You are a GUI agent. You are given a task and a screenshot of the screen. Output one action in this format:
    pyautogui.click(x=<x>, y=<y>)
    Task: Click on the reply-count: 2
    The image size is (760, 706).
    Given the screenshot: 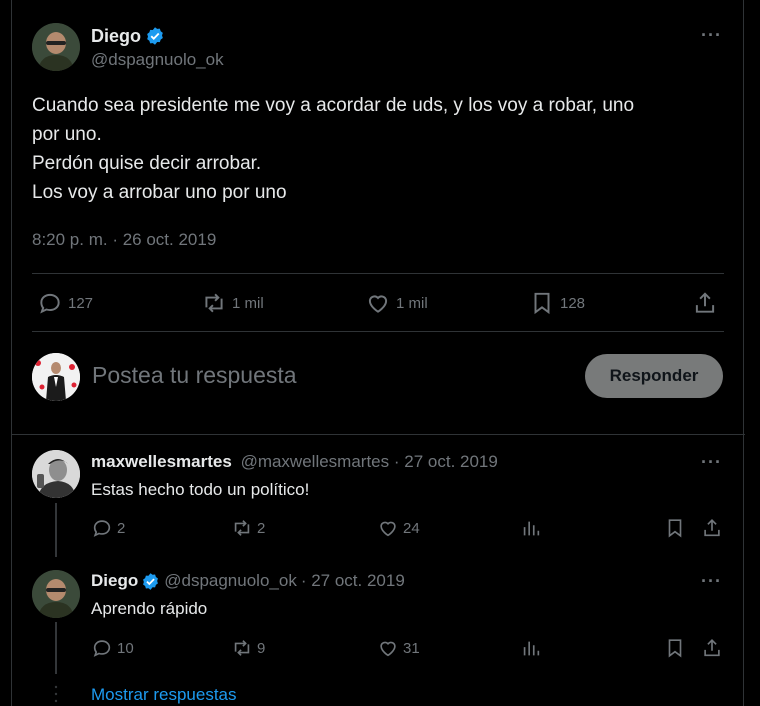 What is the action you would take?
    pyautogui.click(x=121, y=528)
    